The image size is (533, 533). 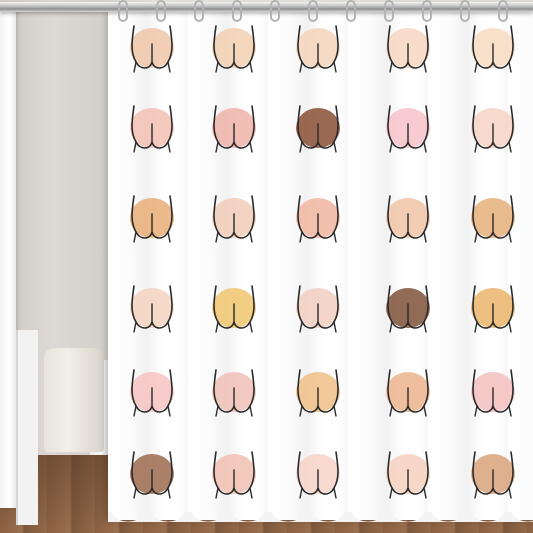 What do you see at coordinates (27, 427) in the screenshot?
I see `bathtub-edge` at bounding box center [27, 427].